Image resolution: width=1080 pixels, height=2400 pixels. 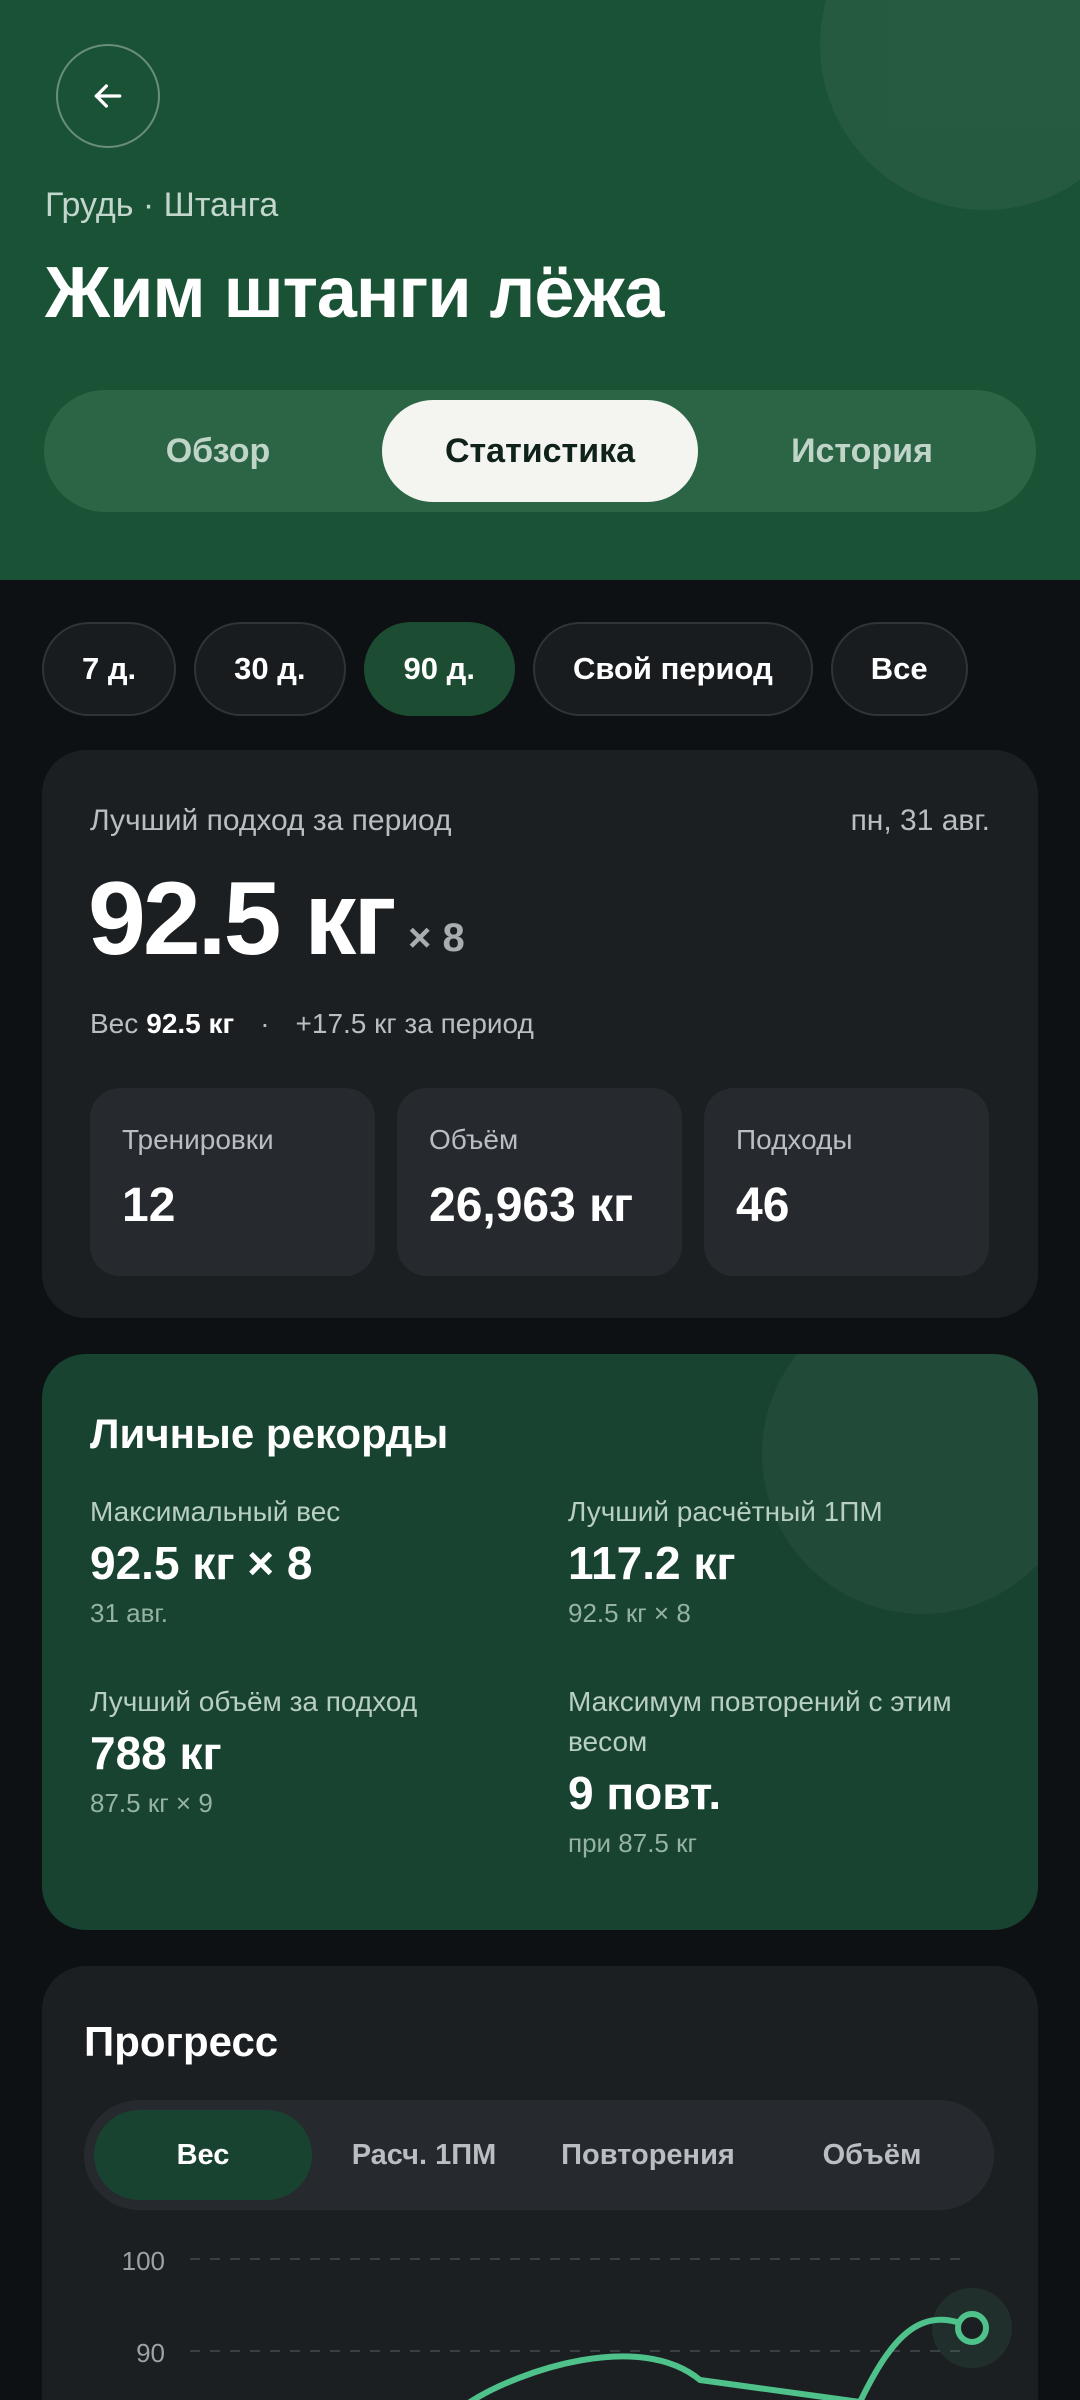 What do you see at coordinates (763, 1205) in the screenshot?
I see `stat-value: 46` at bounding box center [763, 1205].